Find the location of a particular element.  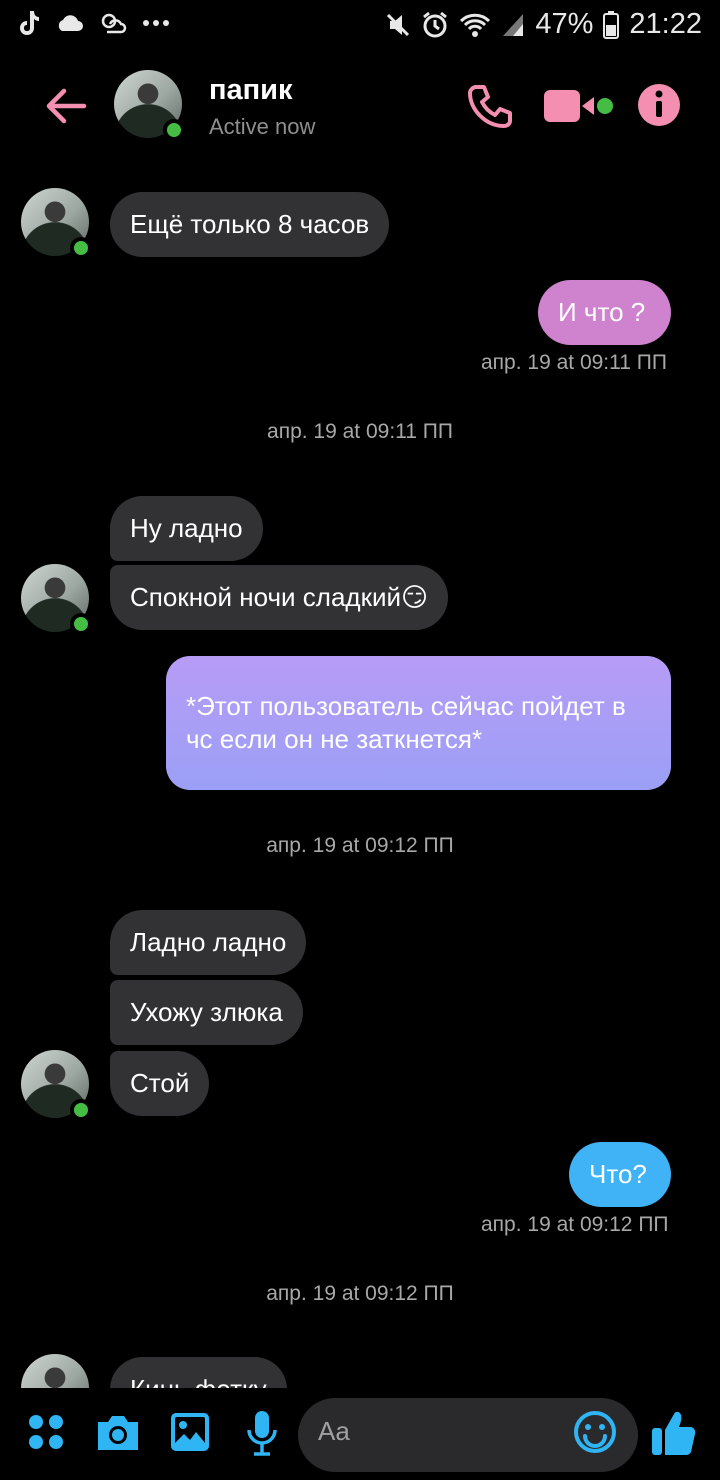

video-call-button is located at coordinates (579, 106).